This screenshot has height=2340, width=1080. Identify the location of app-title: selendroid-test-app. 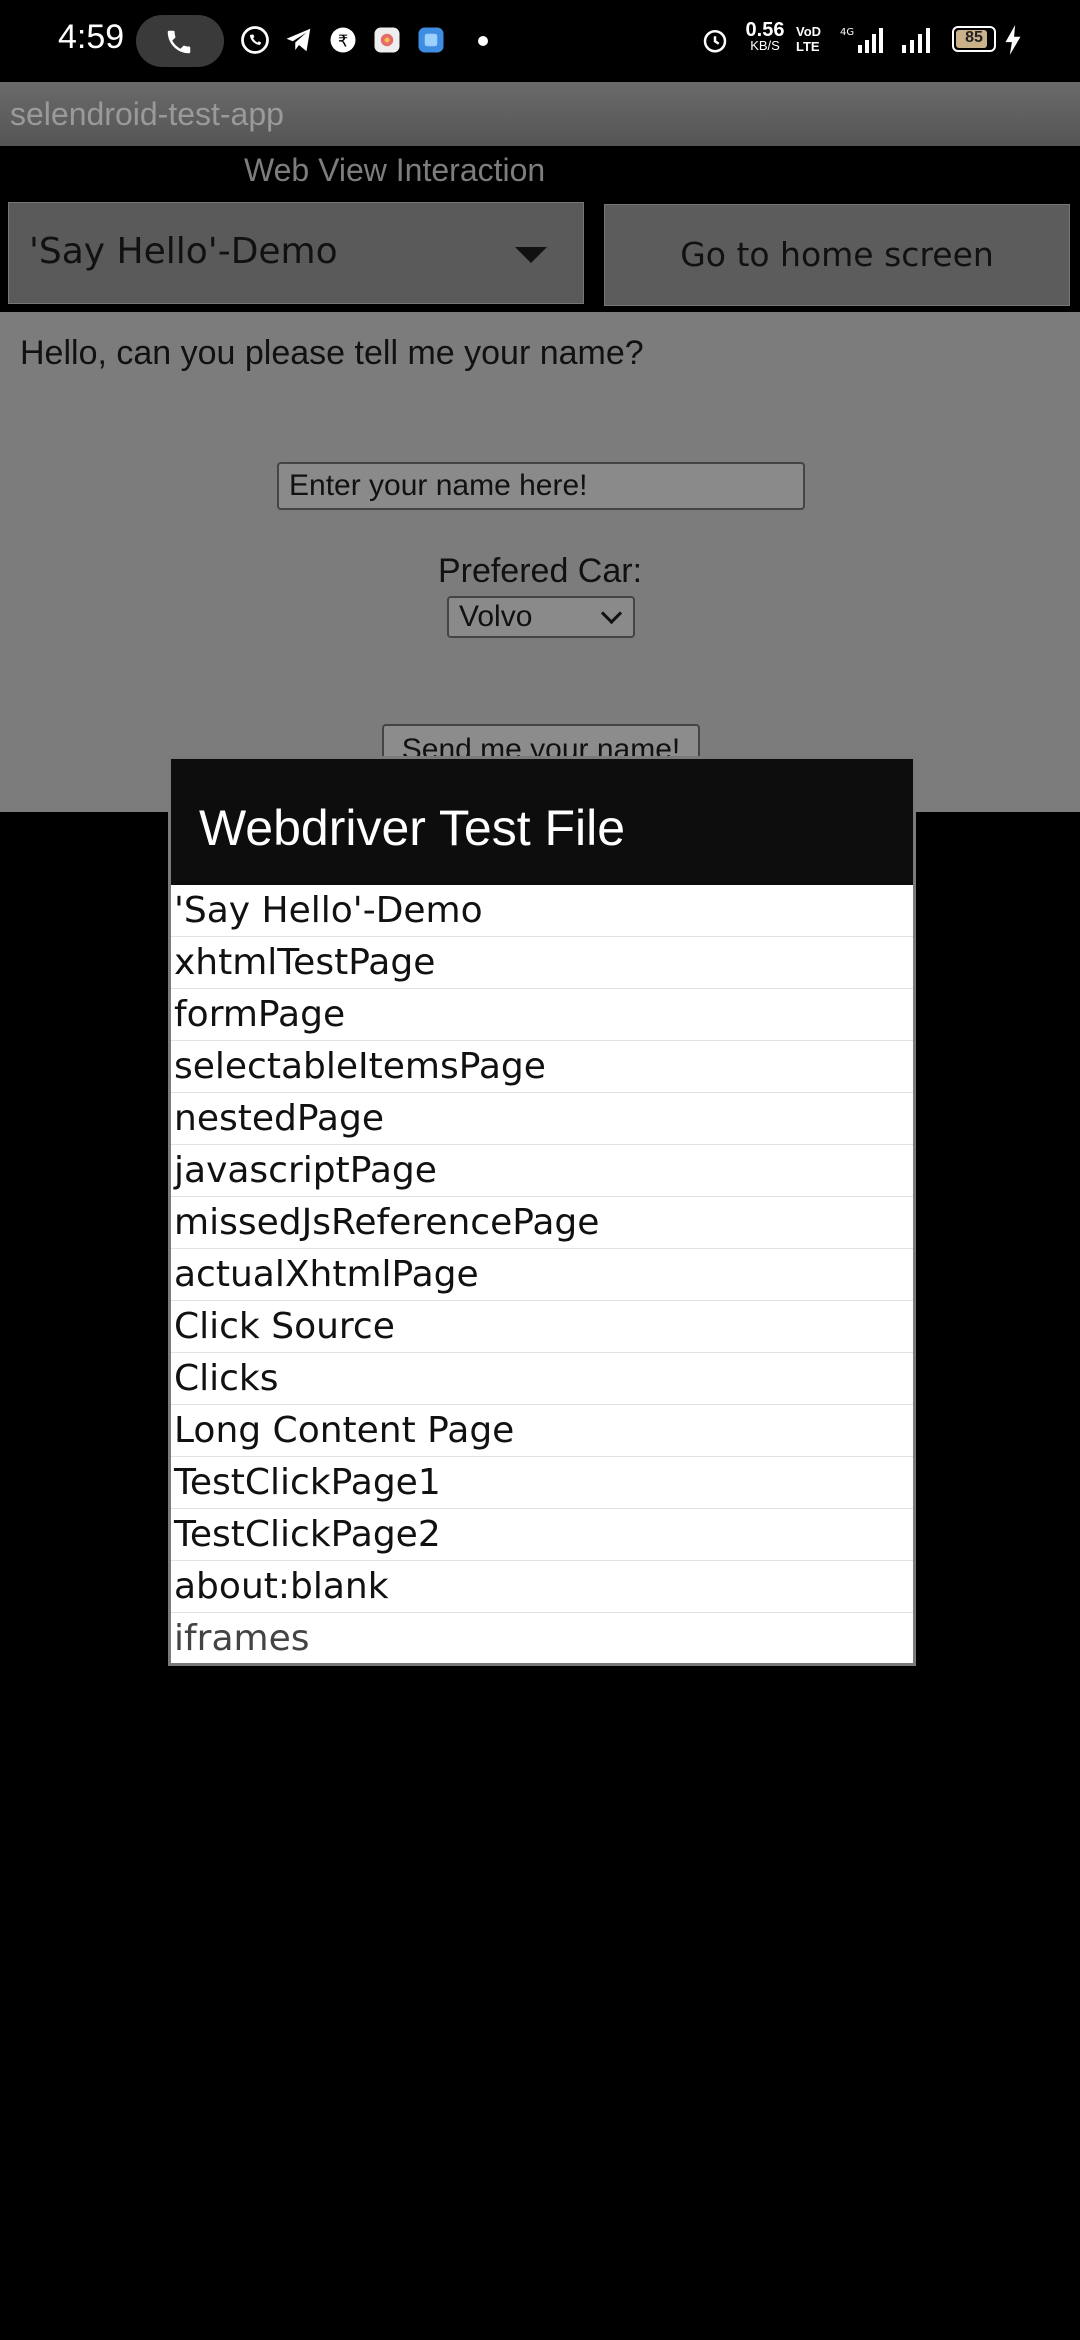
(147, 114).